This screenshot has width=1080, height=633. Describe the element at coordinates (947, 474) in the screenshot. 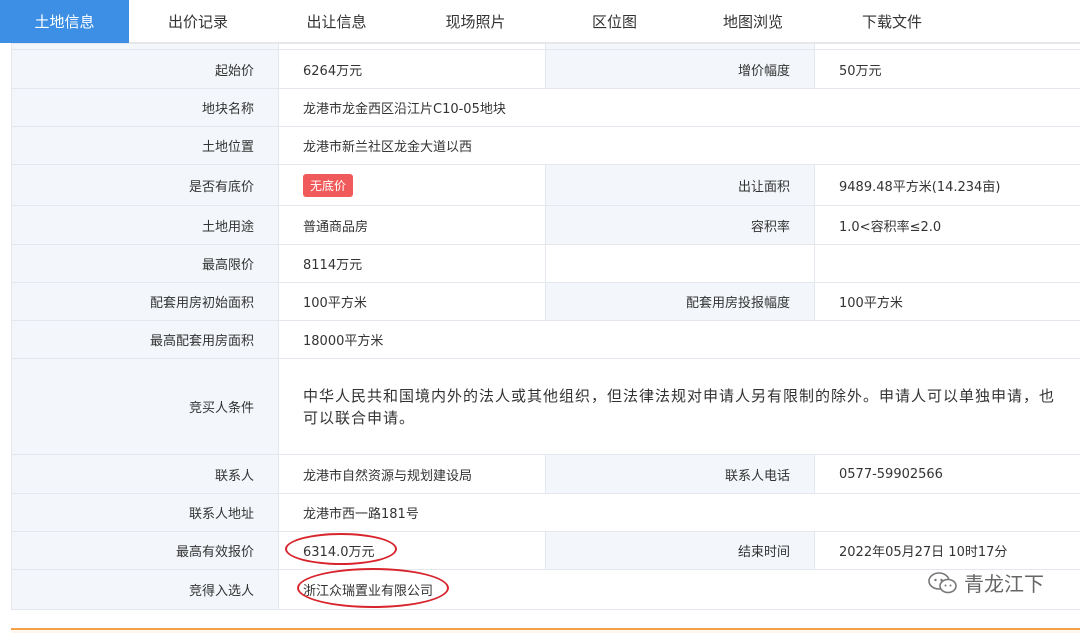

I see `phone-value: 0577-59902566` at that location.